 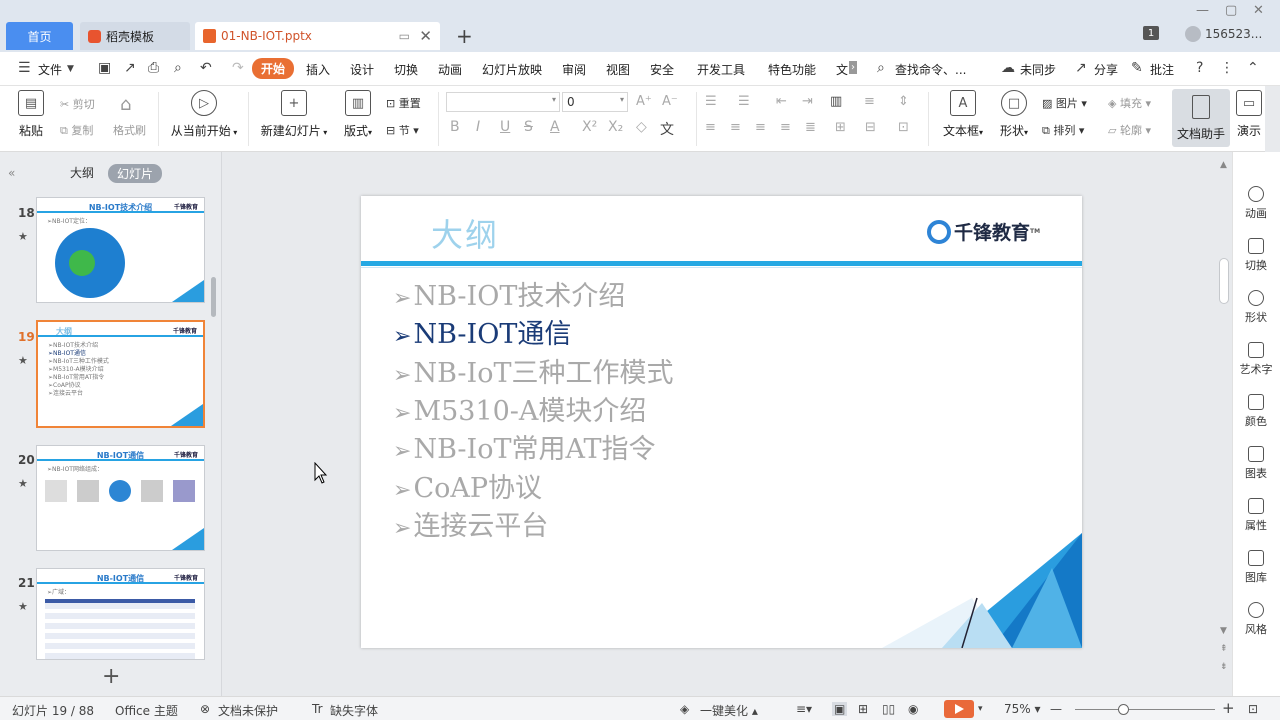 What do you see at coordinates (478, 127) in the screenshot?
I see `italic-icon: I` at bounding box center [478, 127].